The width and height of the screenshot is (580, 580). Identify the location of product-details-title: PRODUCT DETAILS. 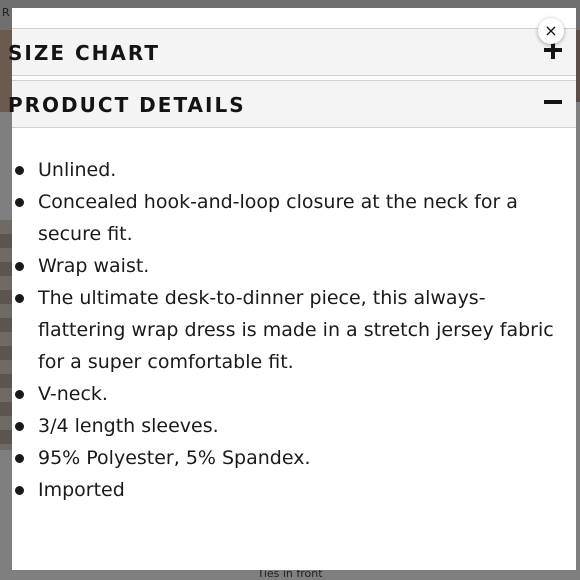
(127, 105).